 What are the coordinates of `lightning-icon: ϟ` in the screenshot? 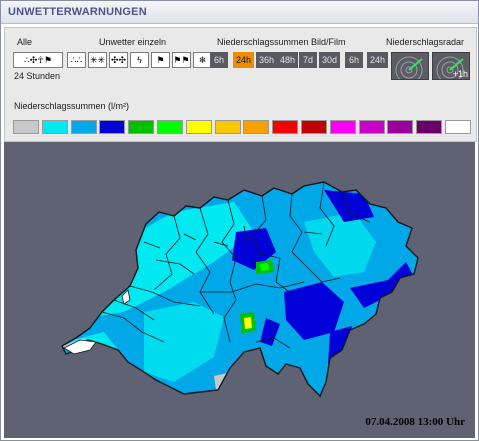 It's located at (139, 60).